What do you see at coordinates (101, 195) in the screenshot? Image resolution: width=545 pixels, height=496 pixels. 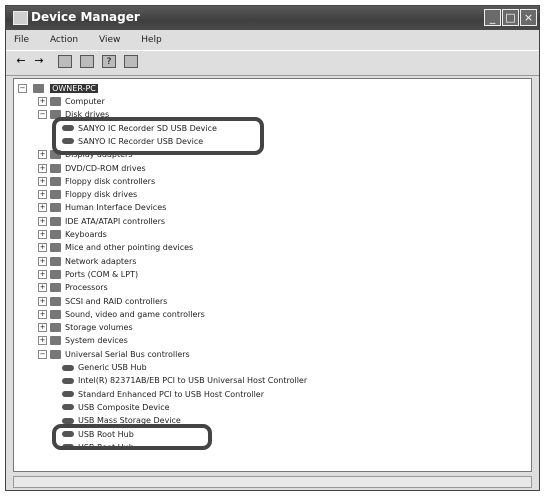 I see `item-label: Floppy disk drives` at bounding box center [101, 195].